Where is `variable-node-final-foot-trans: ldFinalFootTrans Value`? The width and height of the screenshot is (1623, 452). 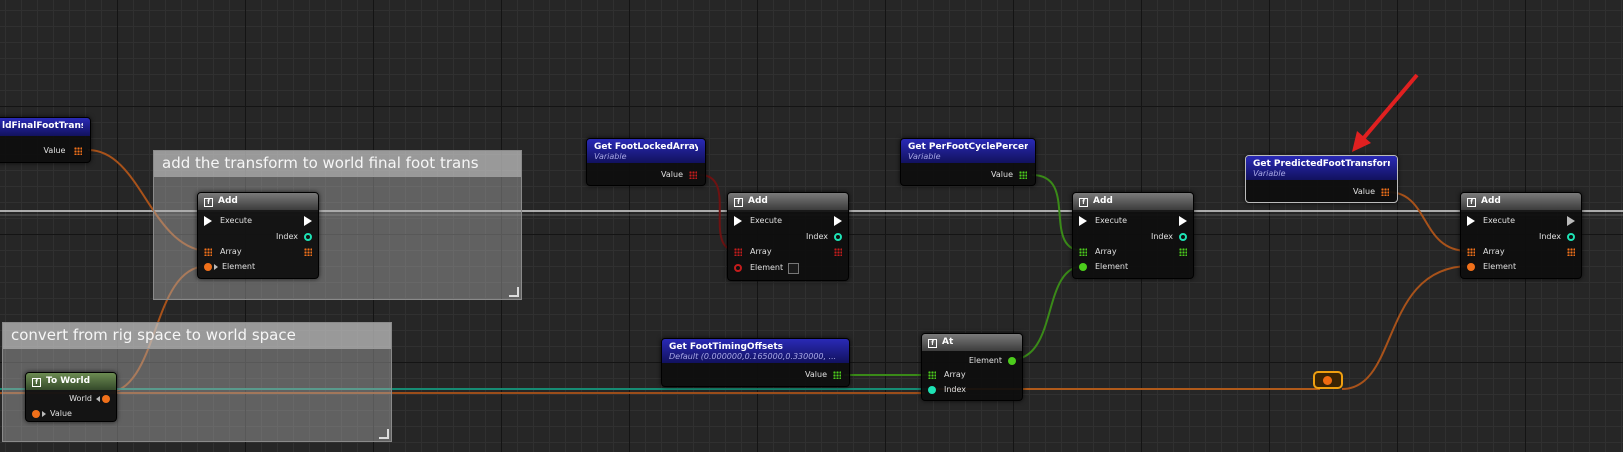 variable-node-final-foot-trans: ldFinalFootTrans Value is located at coordinates (45, 140).